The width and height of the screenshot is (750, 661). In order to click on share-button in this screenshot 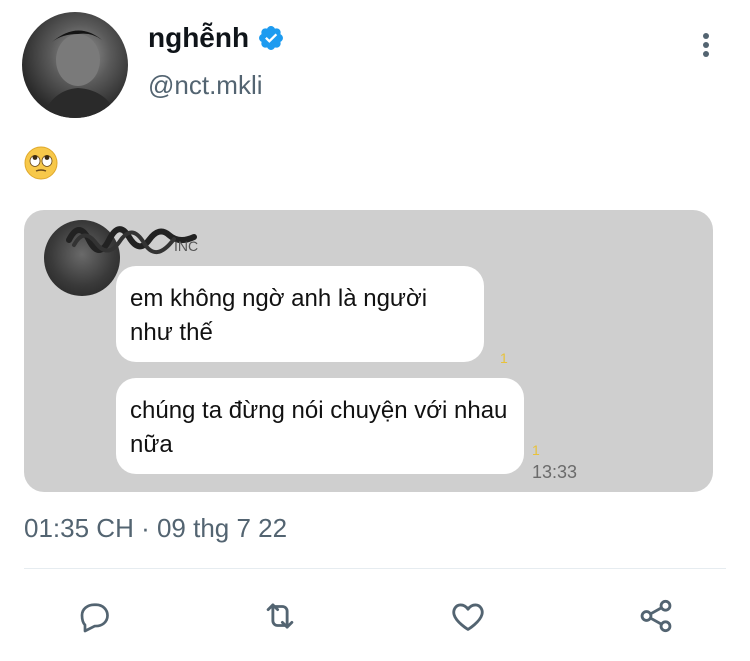, I will do `click(656, 616)`.